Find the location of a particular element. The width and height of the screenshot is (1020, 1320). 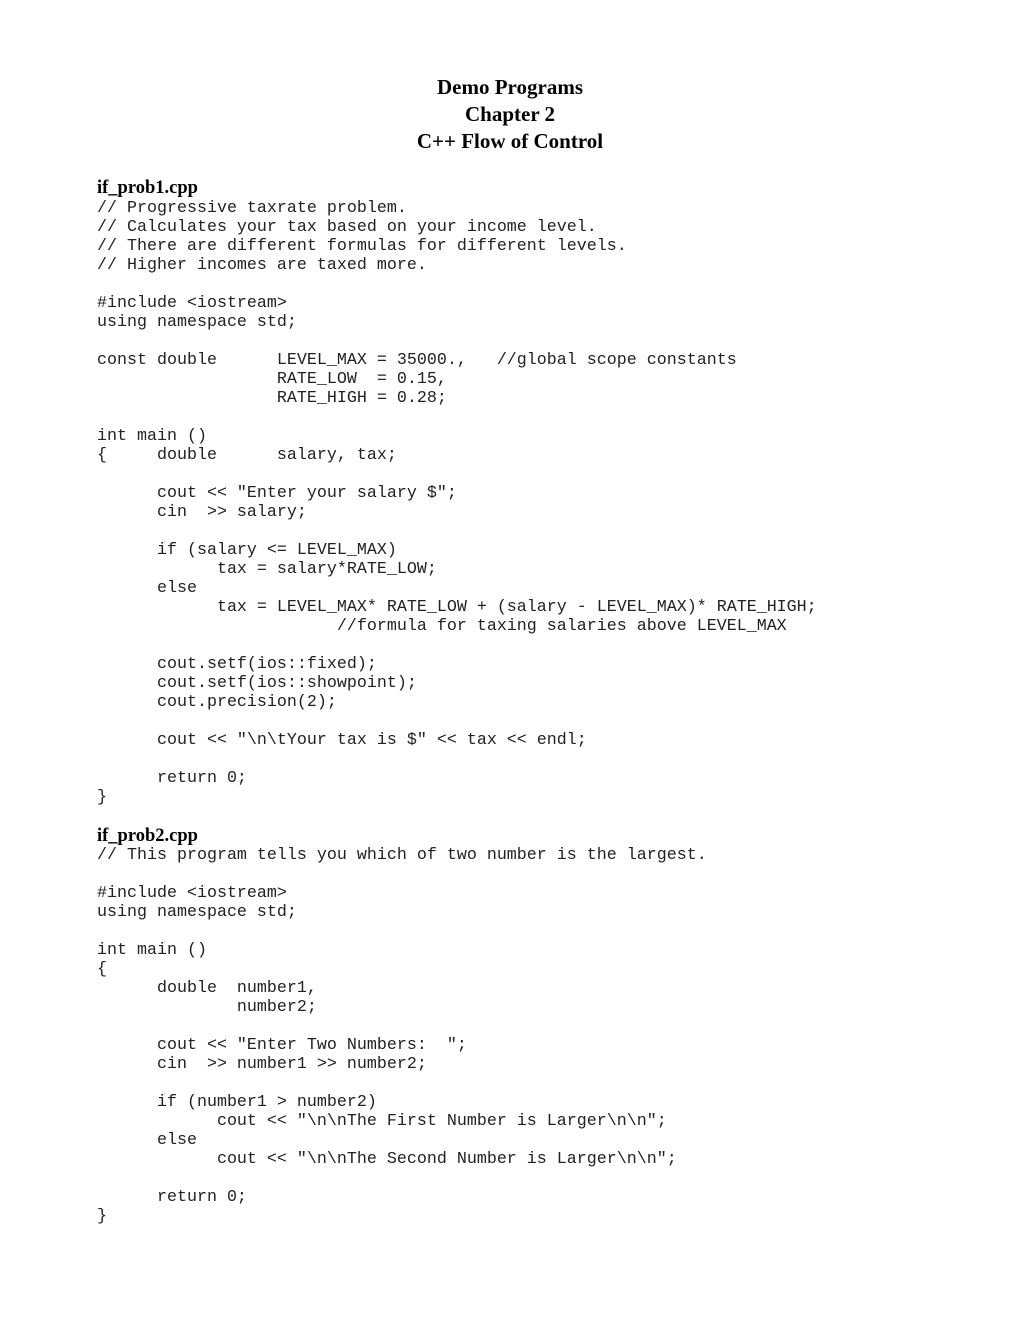

code-line: RATE_LOW = 0.15, is located at coordinates (272, 379).